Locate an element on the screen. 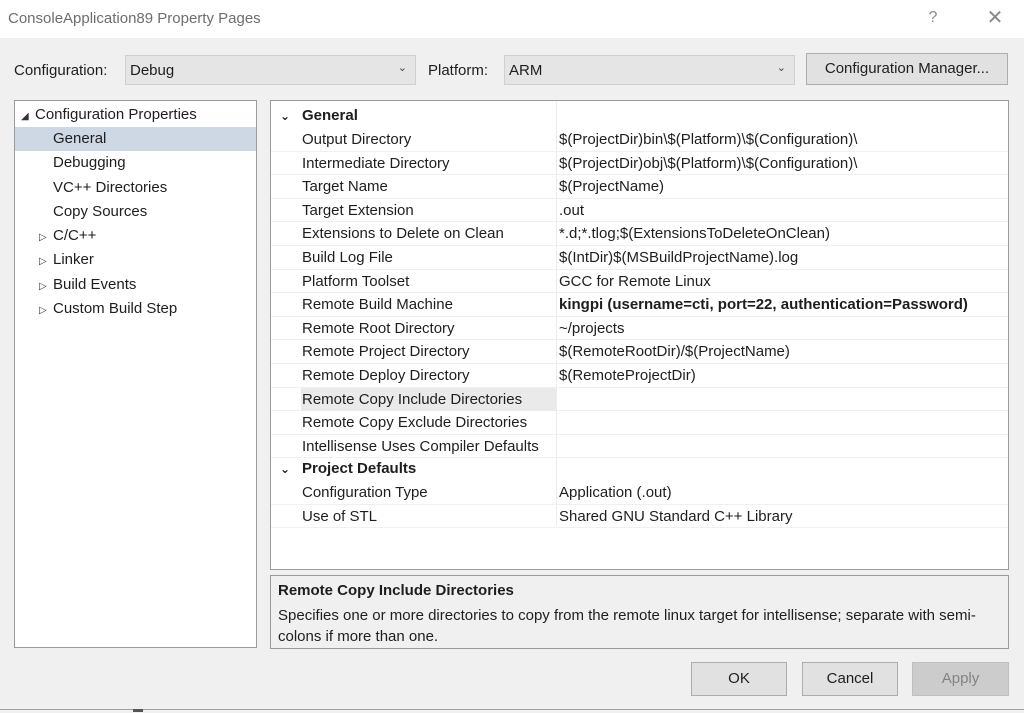 Image resolution: width=1024 pixels, height=713 pixels. expanded-triangle-icon: ◢ is located at coordinates (28, 117).